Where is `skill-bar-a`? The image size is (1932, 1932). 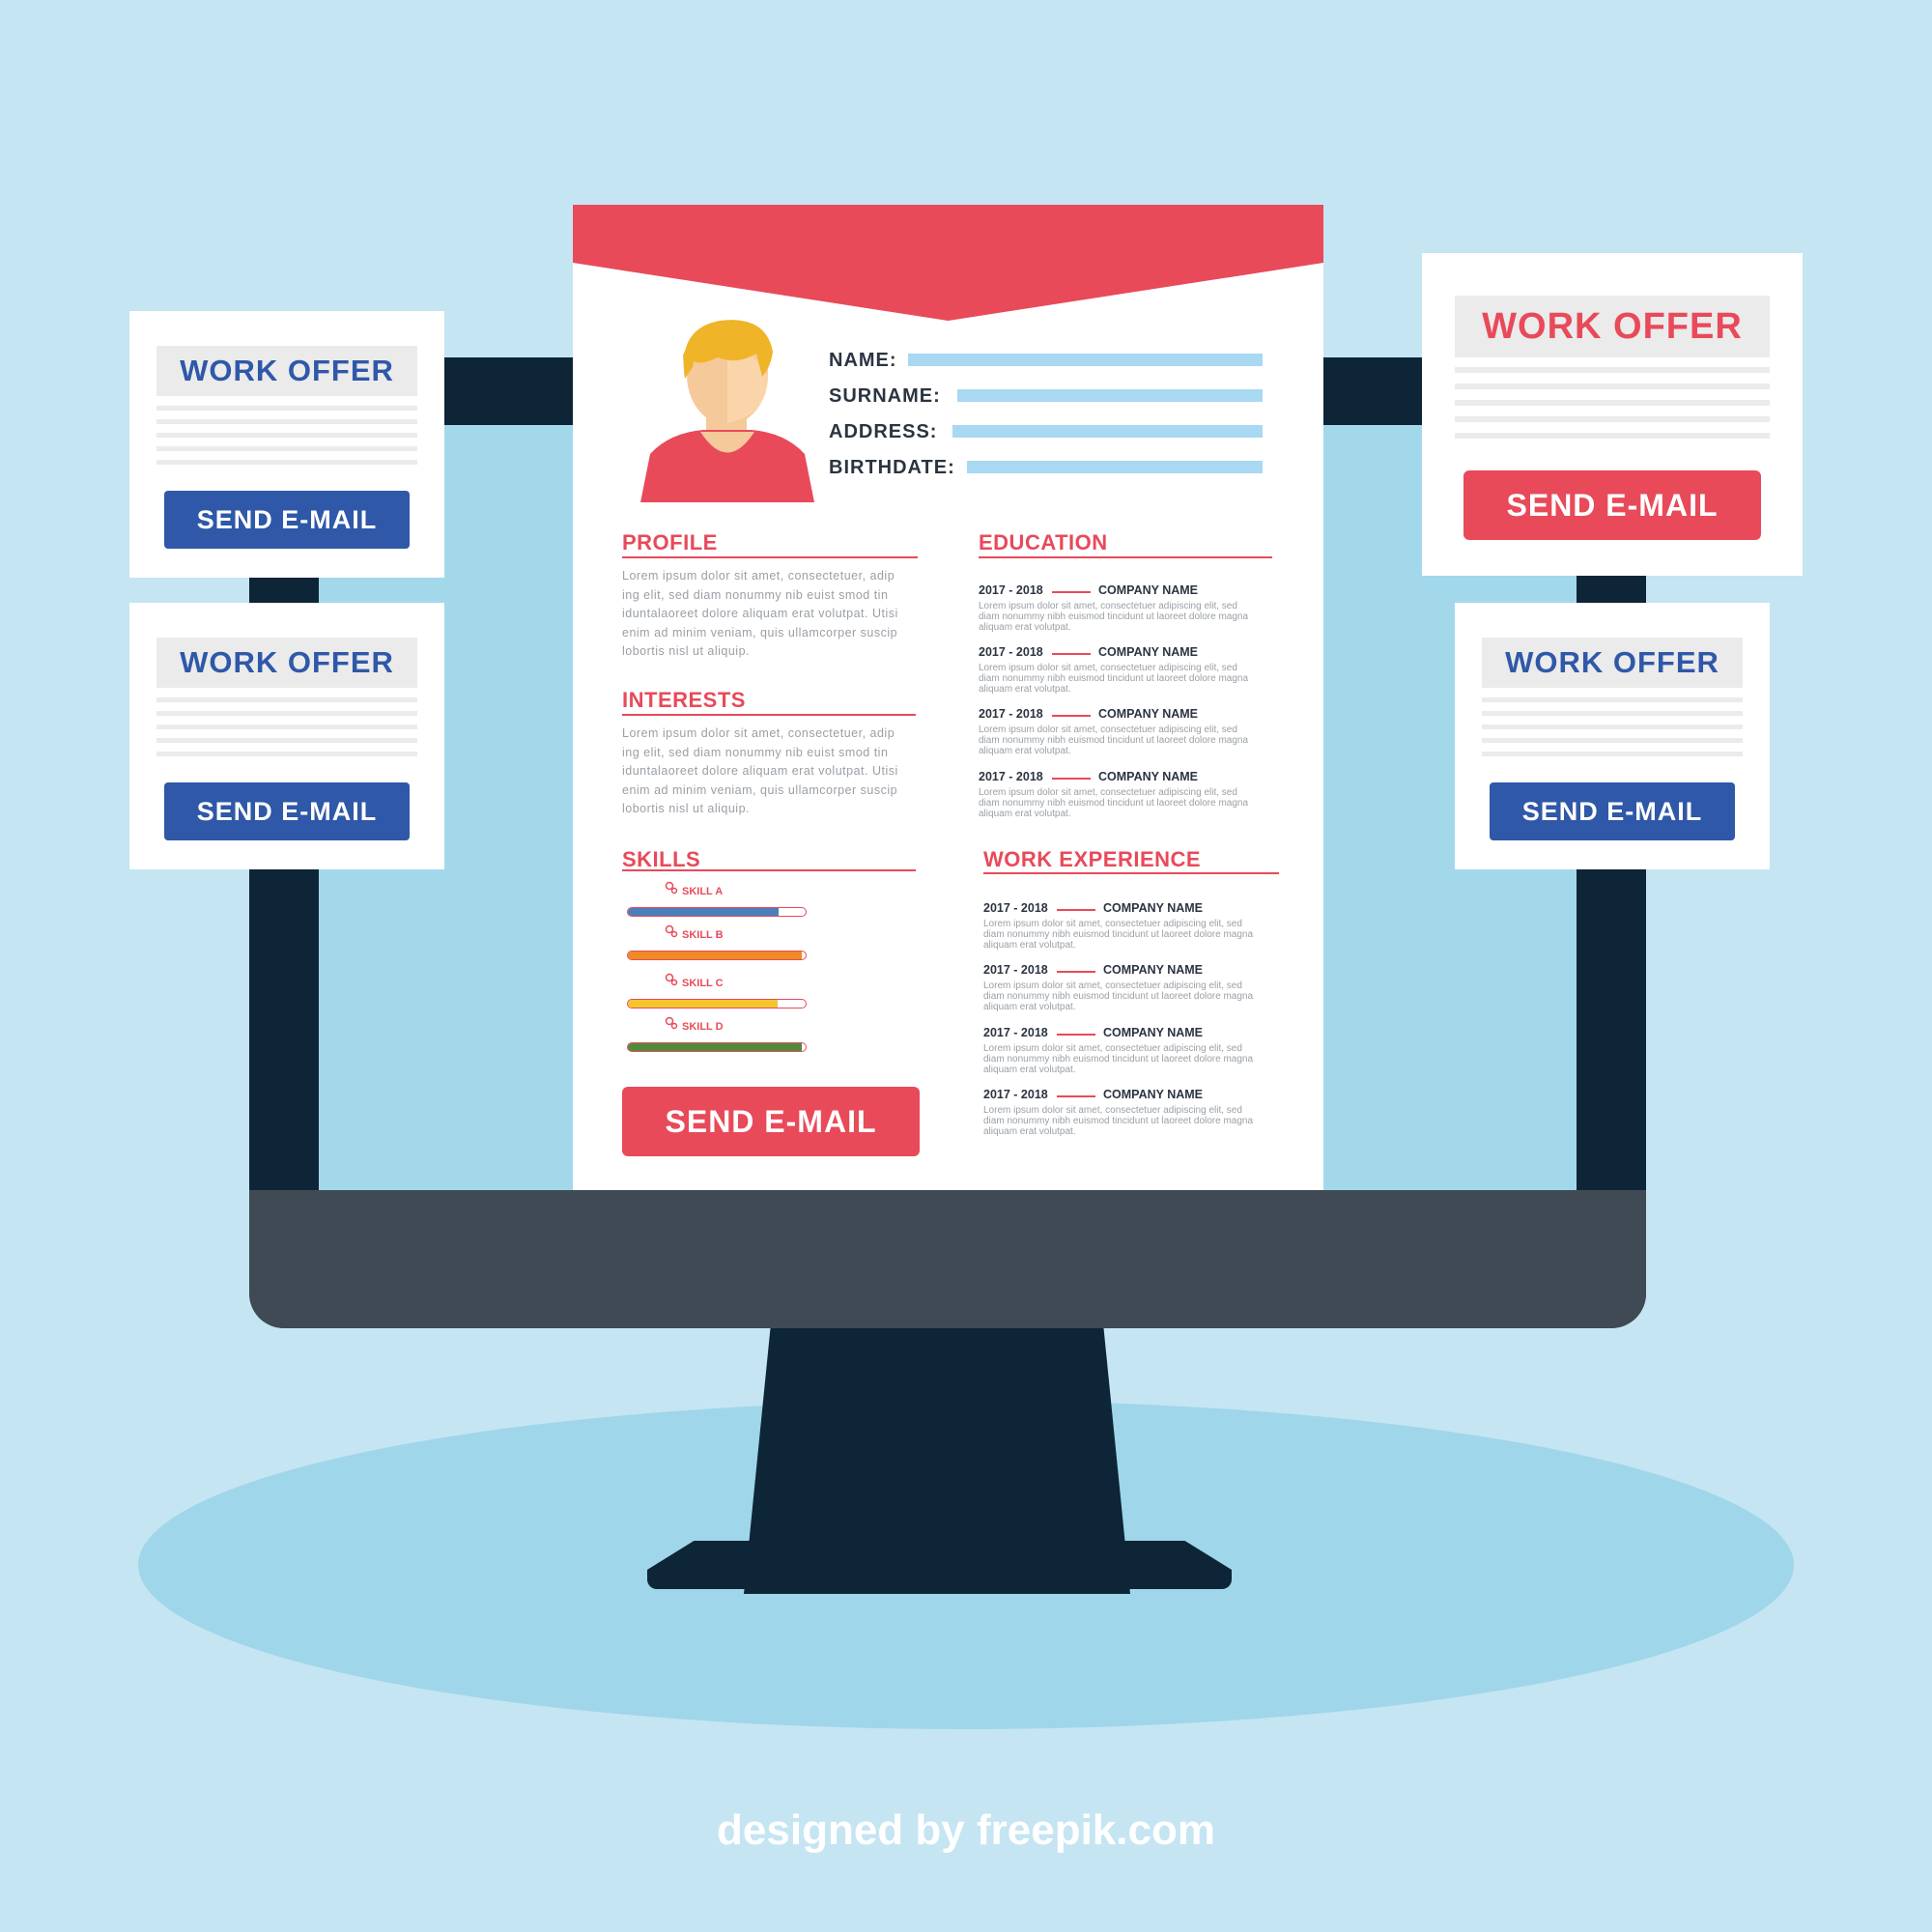
skill-bar-a is located at coordinates (717, 912).